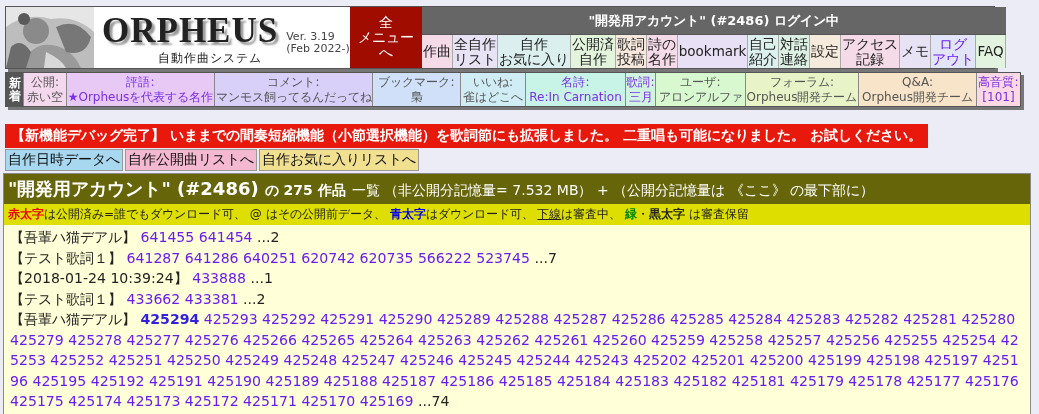 This screenshot has height=414, width=1039. What do you see at coordinates (145, 237) in the screenshot?
I see `work-entry: 【吾輩ハ猫デアル】 641455 641454 ...2` at bounding box center [145, 237].